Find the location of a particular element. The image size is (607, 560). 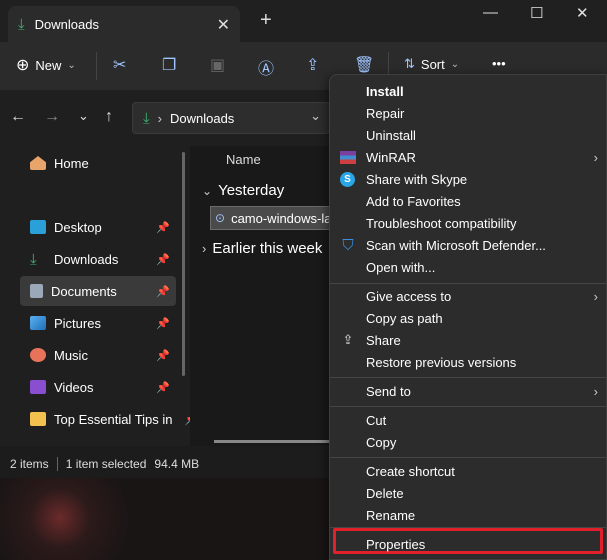

delete-icon: 🗑 is located at coordinates (364, 65).